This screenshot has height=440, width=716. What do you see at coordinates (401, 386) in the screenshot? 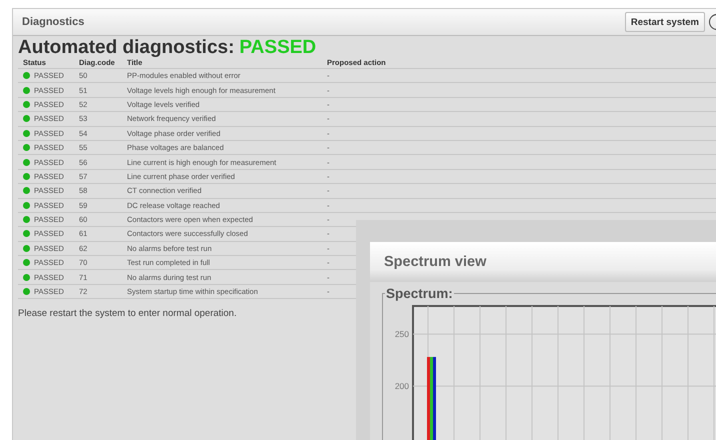
I see `axis-tick-label: 200` at bounding box center [401, 386].